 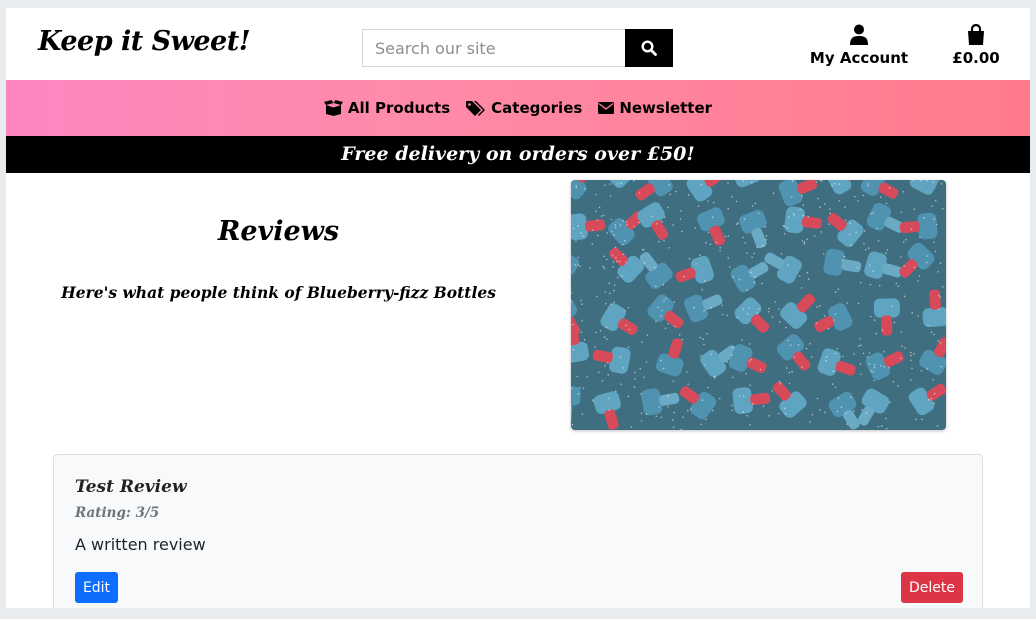 I want to click on edit-review-button: Edit, so click(x=96, y=587).